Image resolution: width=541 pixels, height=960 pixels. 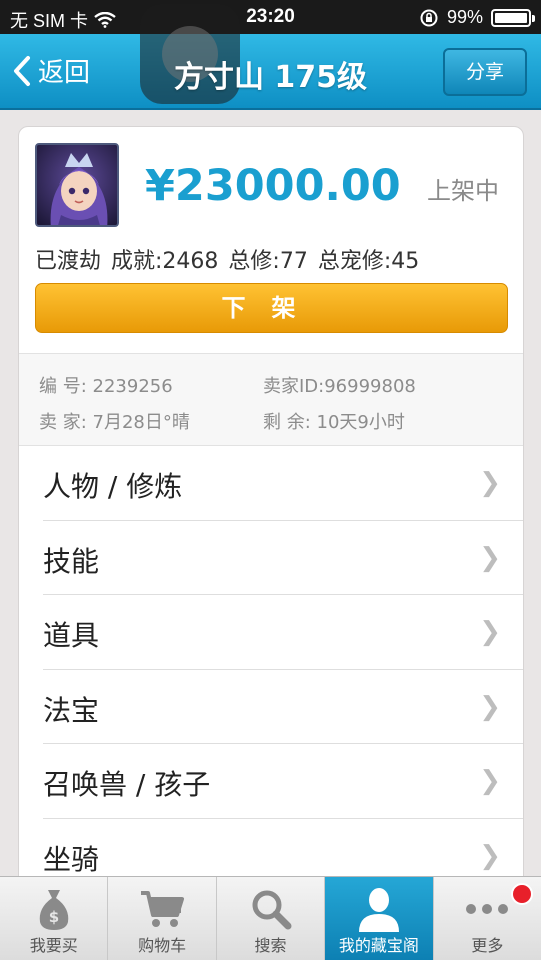 What do you see at coordinates (71, 561) in the screenshot?
I see `menu-item-label: 技能` at bounding box center [71, 561].